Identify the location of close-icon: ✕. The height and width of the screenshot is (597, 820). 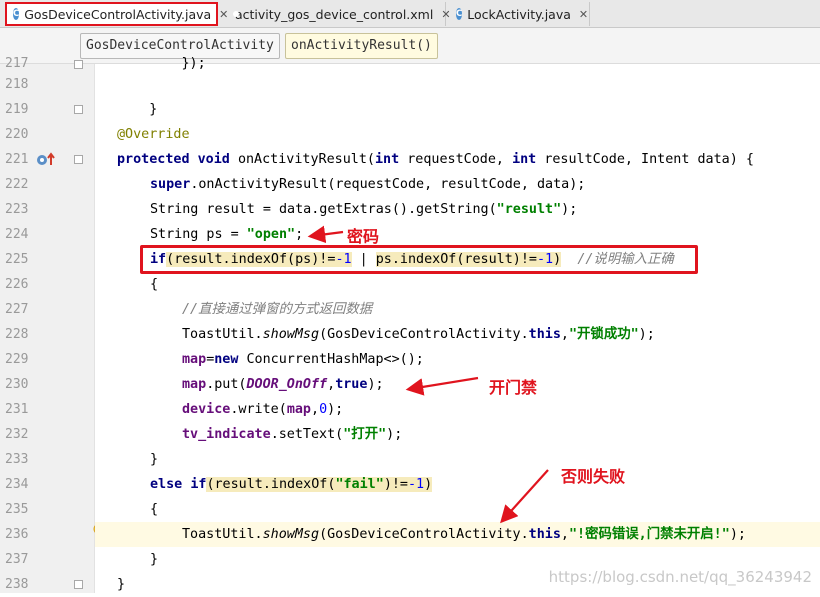
(583, 14).